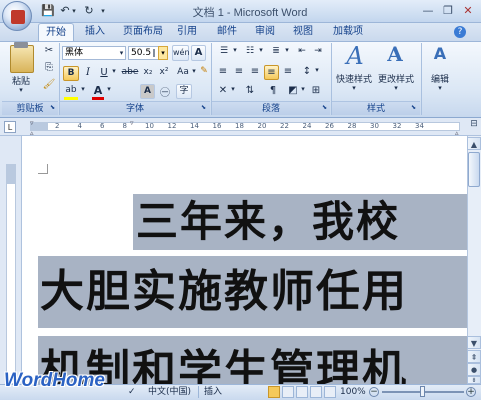  I want to click on first-line-indent-marker: ▿, so click(34, 123).